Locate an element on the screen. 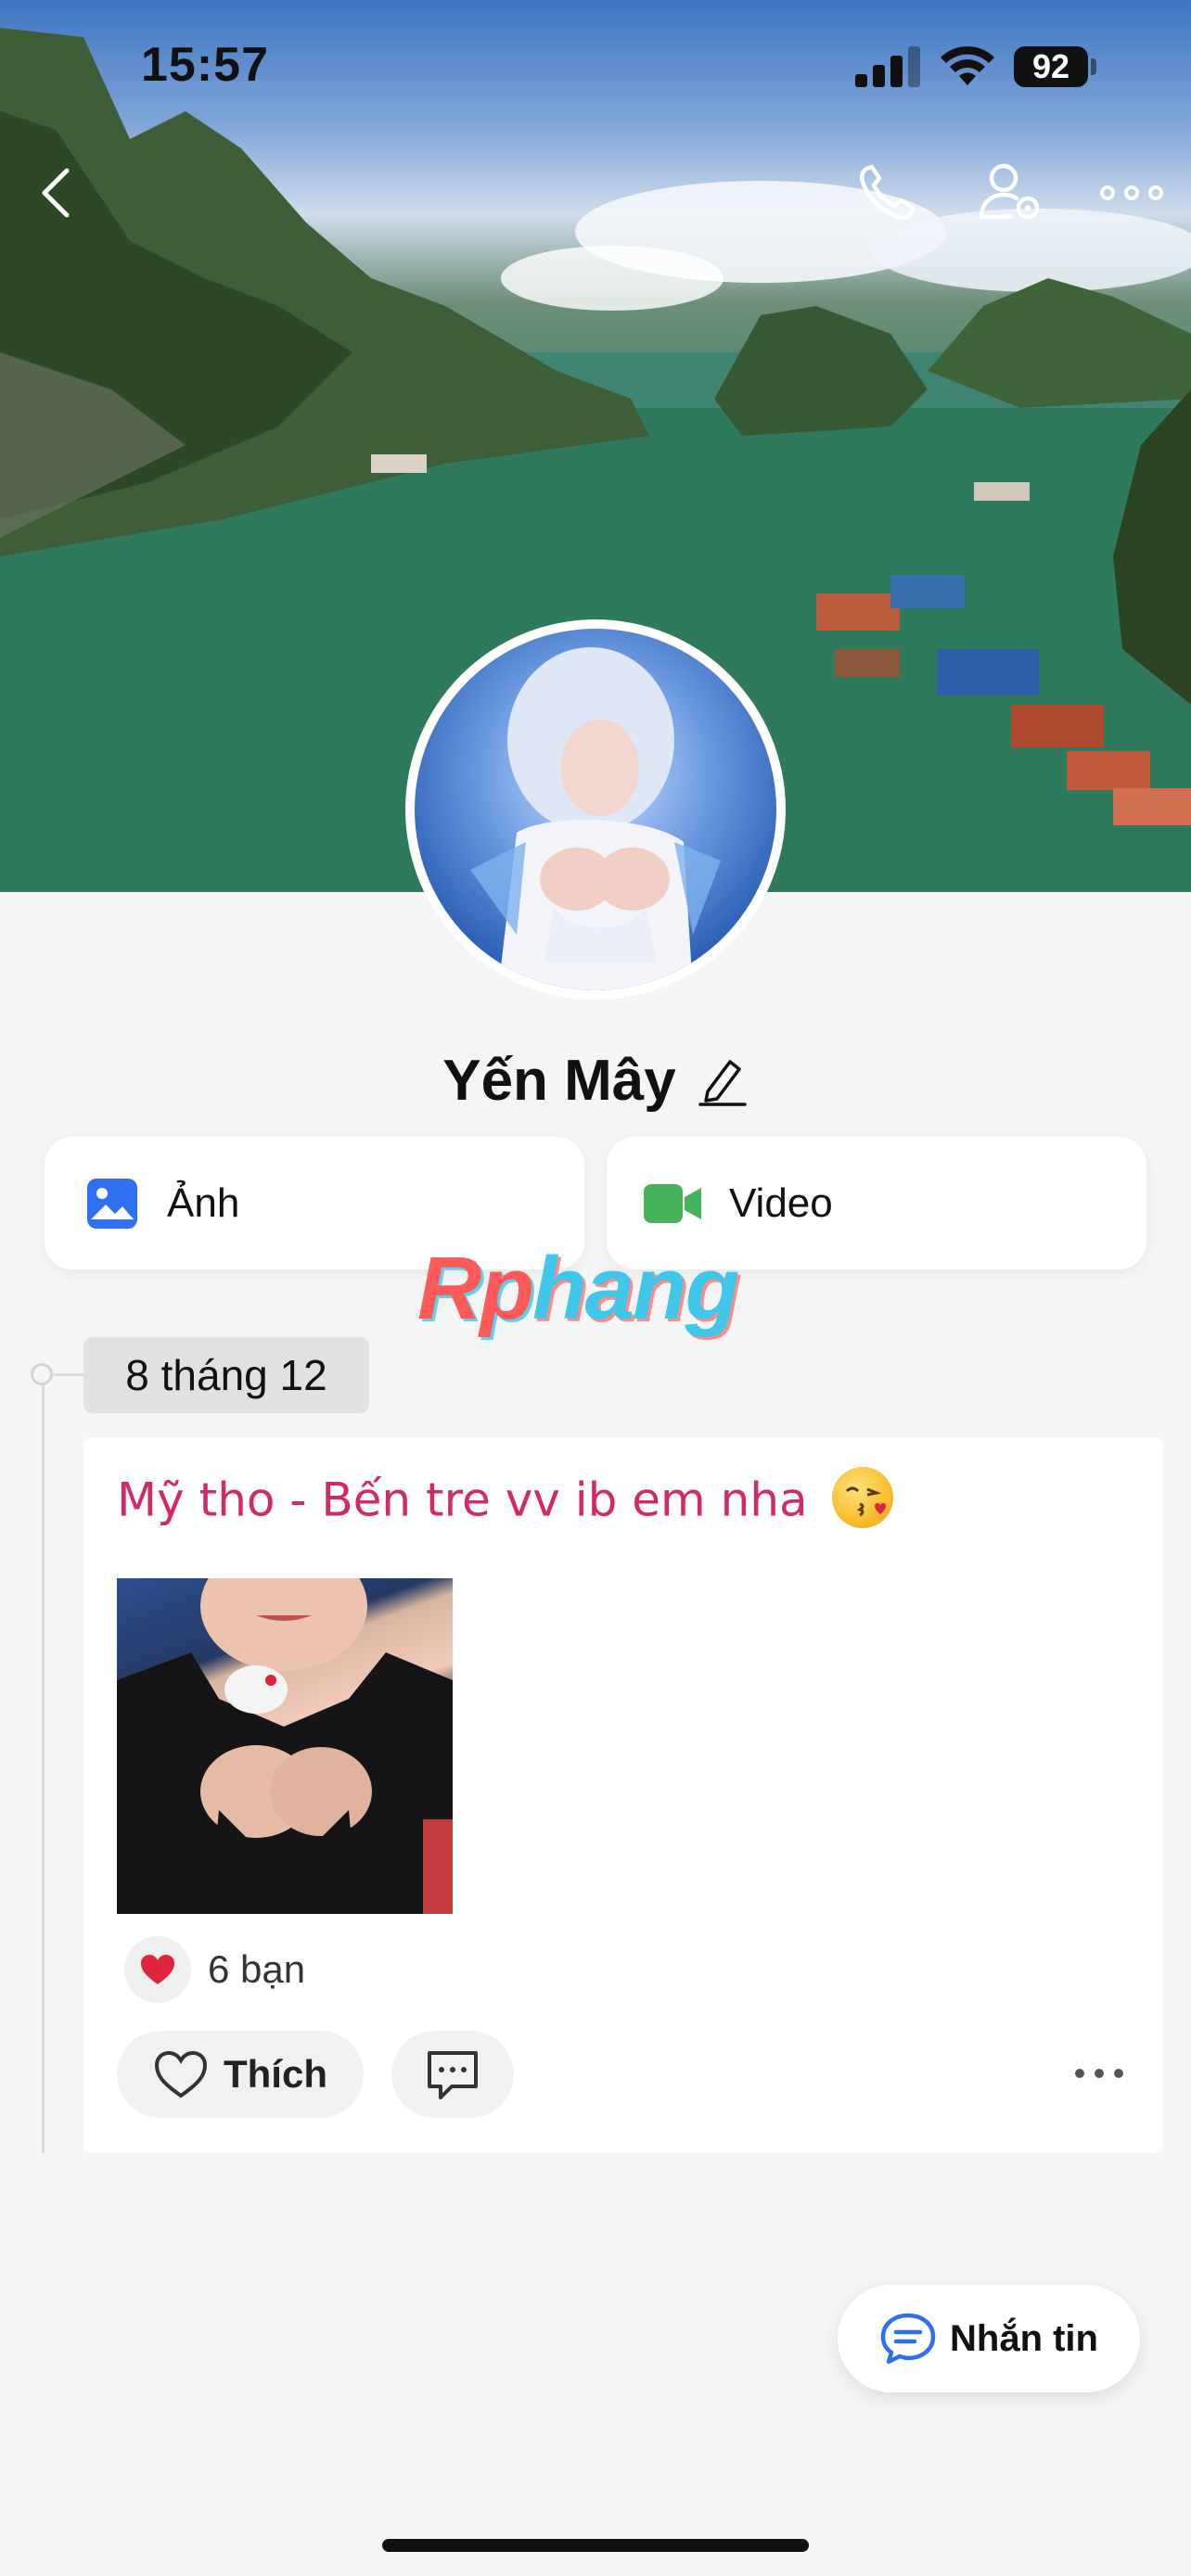 Image resolution: width=1191 pixels, height=2576 pixels. comment-button is located at coordinates (452, 2074).